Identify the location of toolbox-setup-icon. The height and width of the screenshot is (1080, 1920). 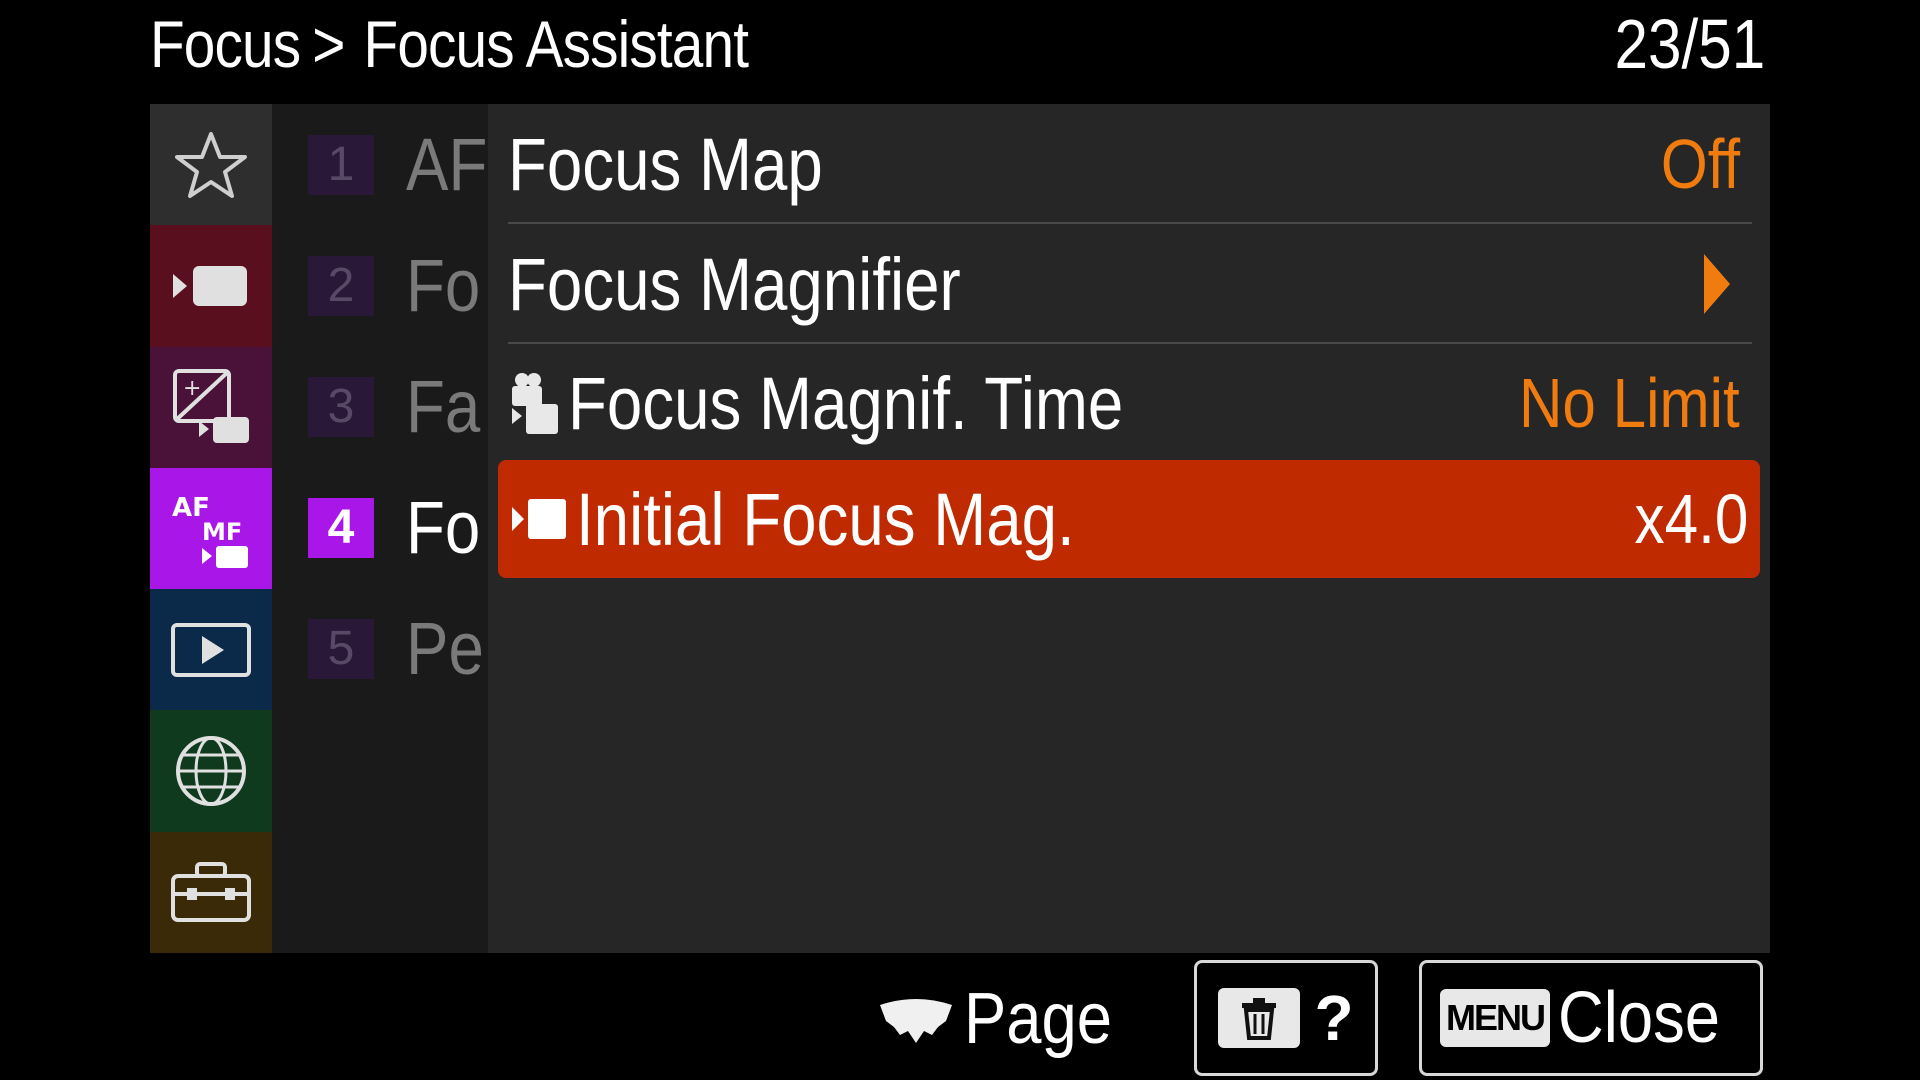
(211, 892).